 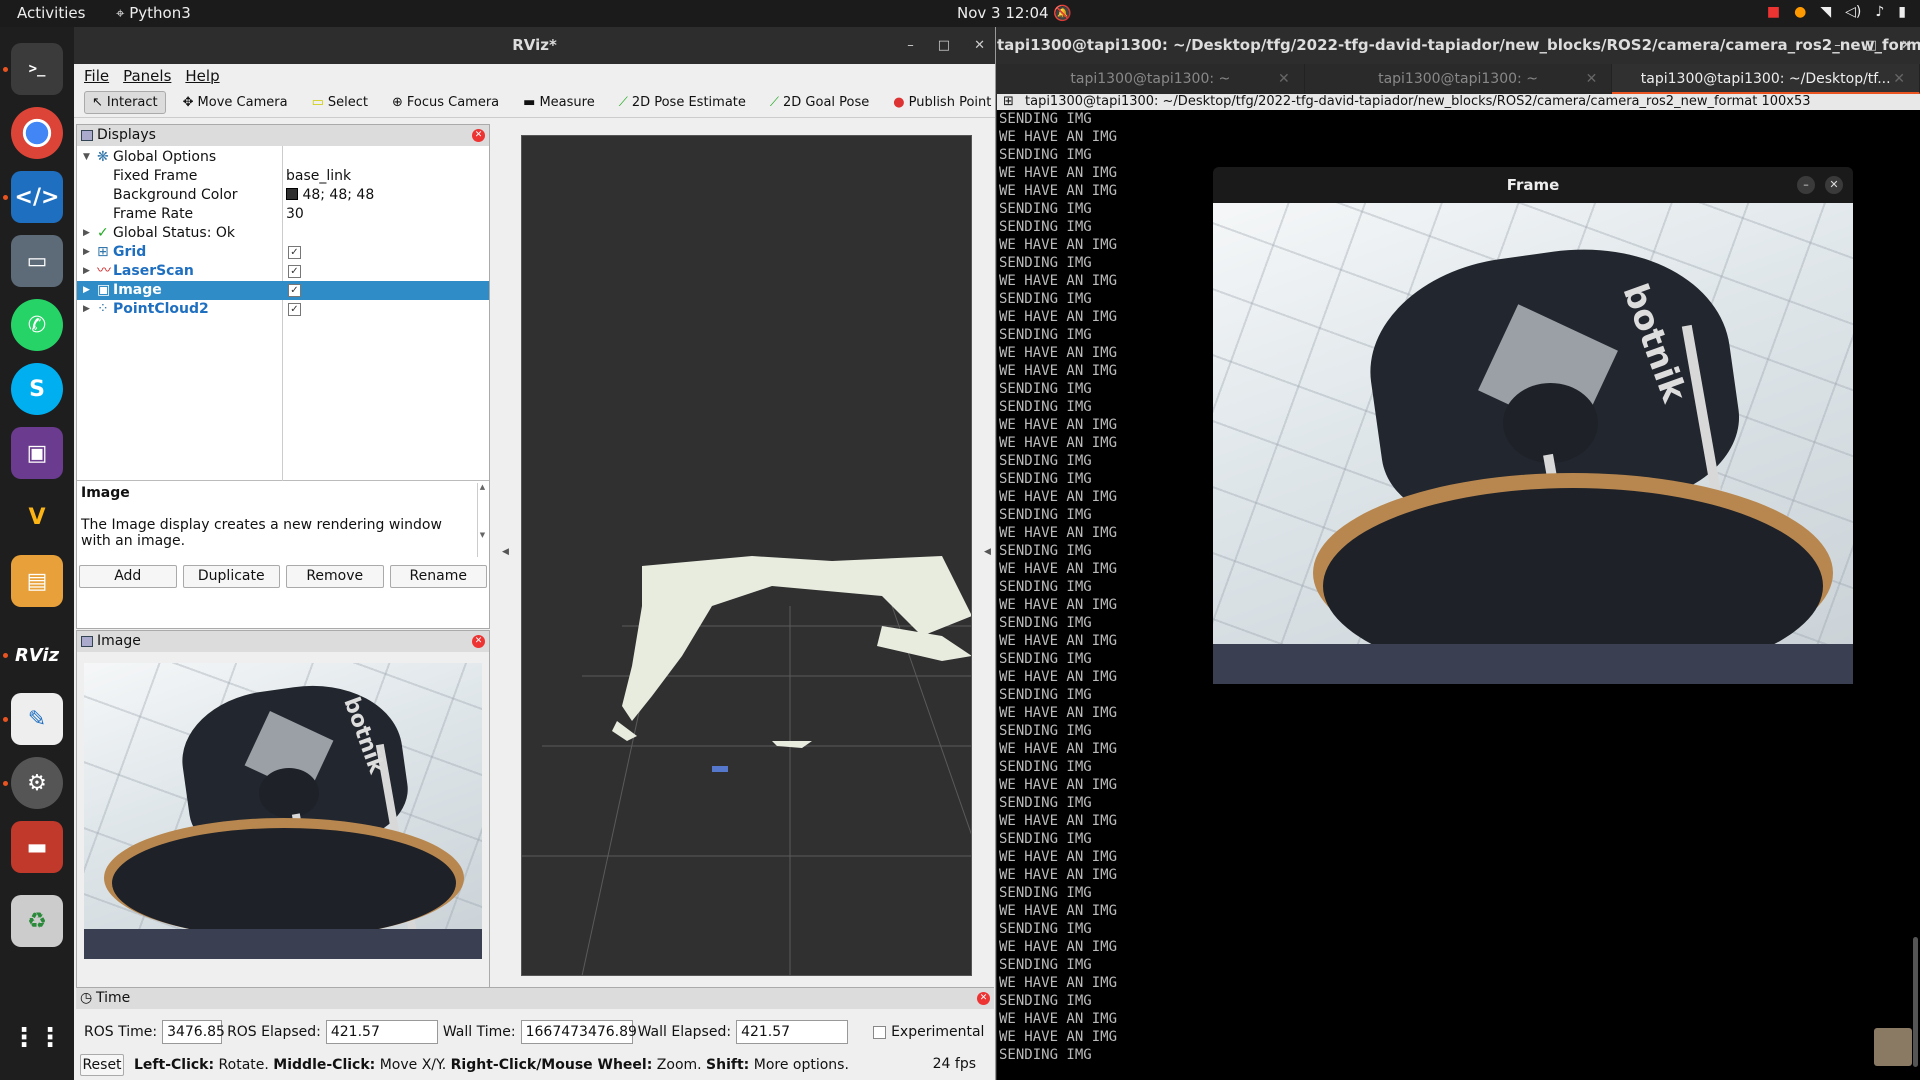 What do you see at coordinates (987, 552) in the screenshot?
I see `collapse-right-icon: ◀` at bounding box center [987, 552].